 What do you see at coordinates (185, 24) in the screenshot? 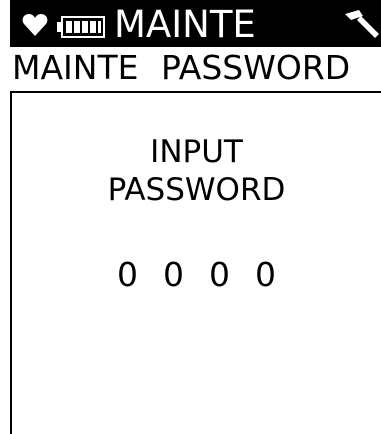
I see `mode-title: MAINTE` at bounding box center [185, 24].